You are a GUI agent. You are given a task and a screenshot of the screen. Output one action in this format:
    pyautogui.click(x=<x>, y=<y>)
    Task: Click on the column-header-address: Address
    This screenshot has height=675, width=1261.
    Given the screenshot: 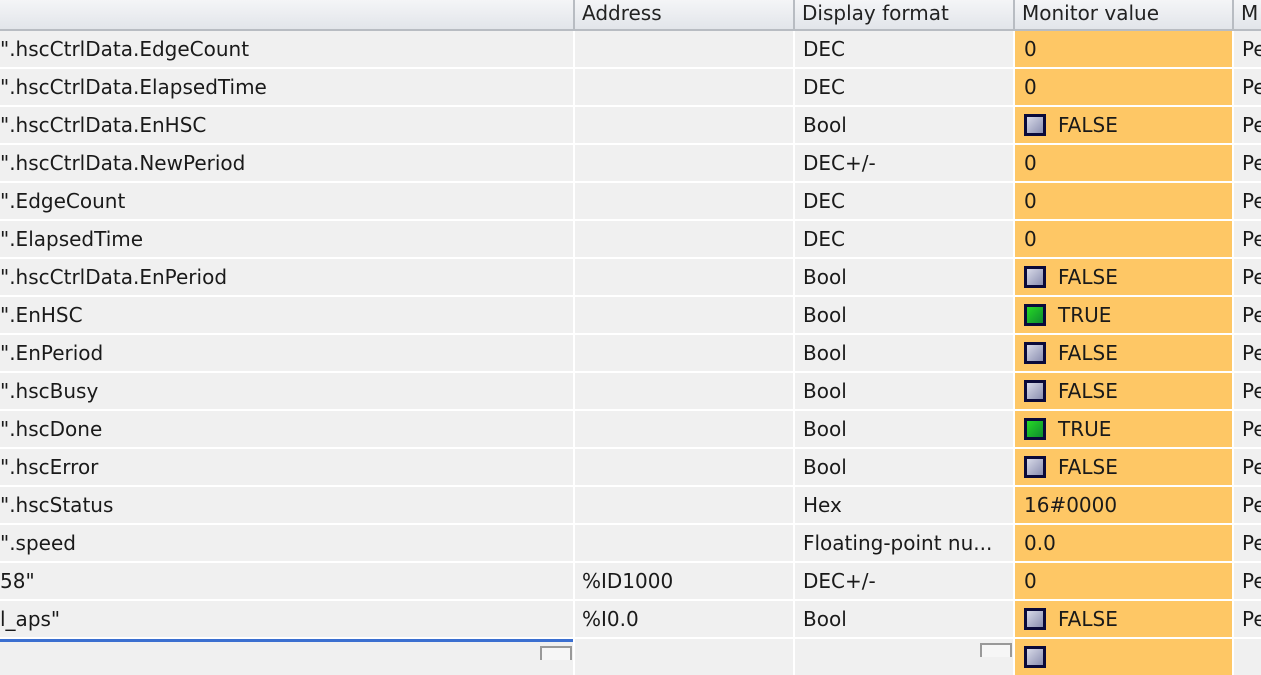 What is the action you would take?
    pyautogui.click(x=684, y=14)
    